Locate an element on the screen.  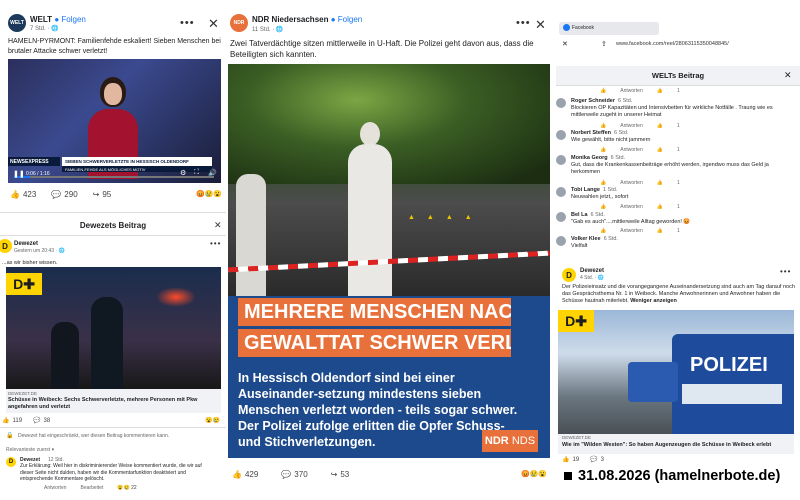
back-icon: ✕ is located at coordinates (565, 44).